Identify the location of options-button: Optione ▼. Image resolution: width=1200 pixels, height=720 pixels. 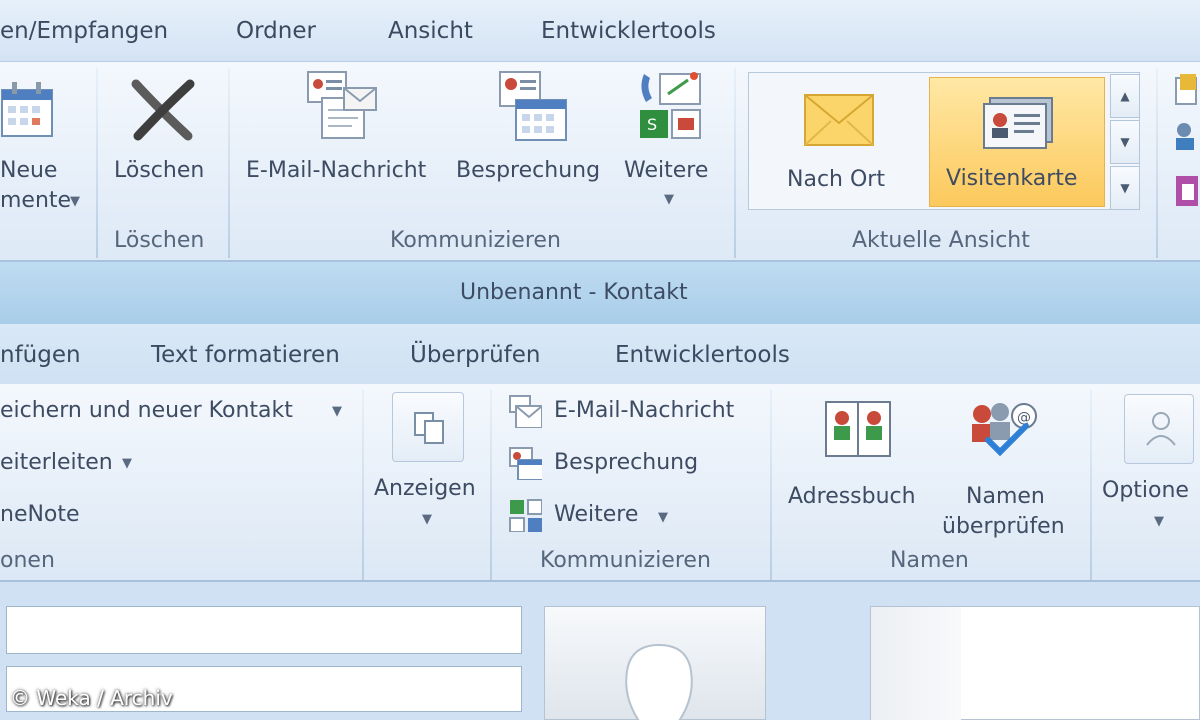
(1150, 463).